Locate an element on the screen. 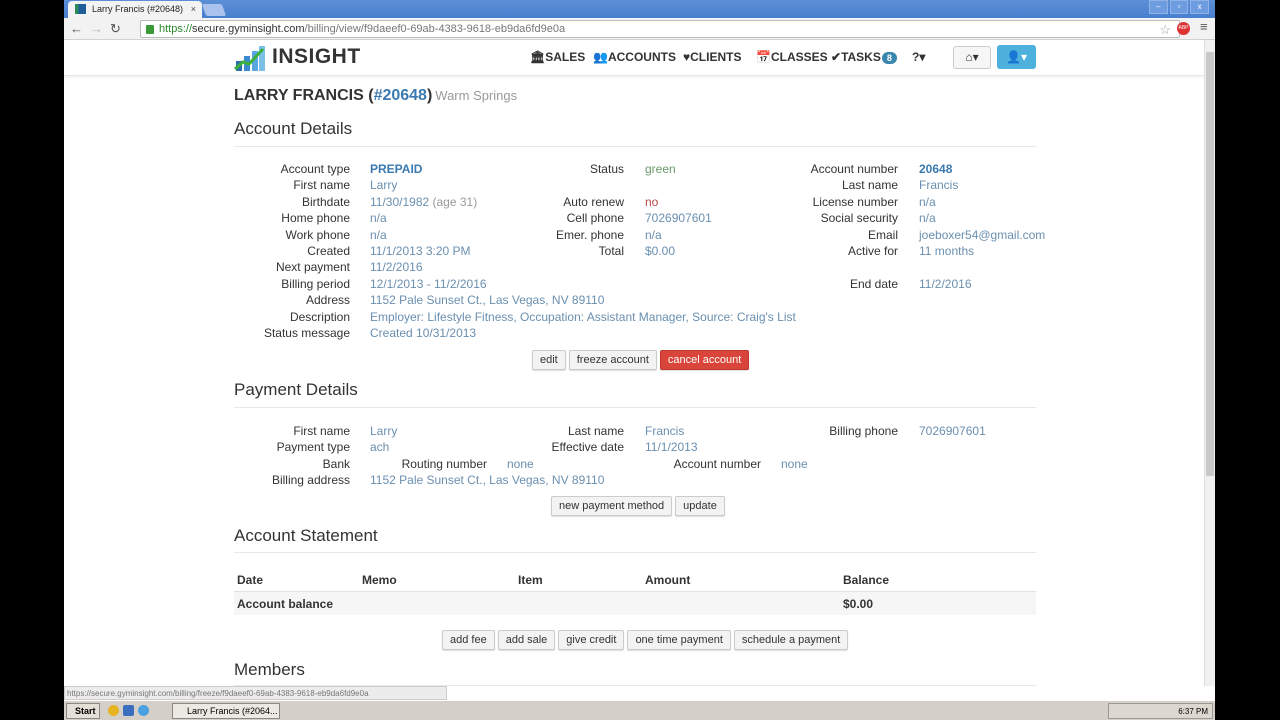  nav-accounts: 👥ACCOUNTS is located at coordinates (634, 57).